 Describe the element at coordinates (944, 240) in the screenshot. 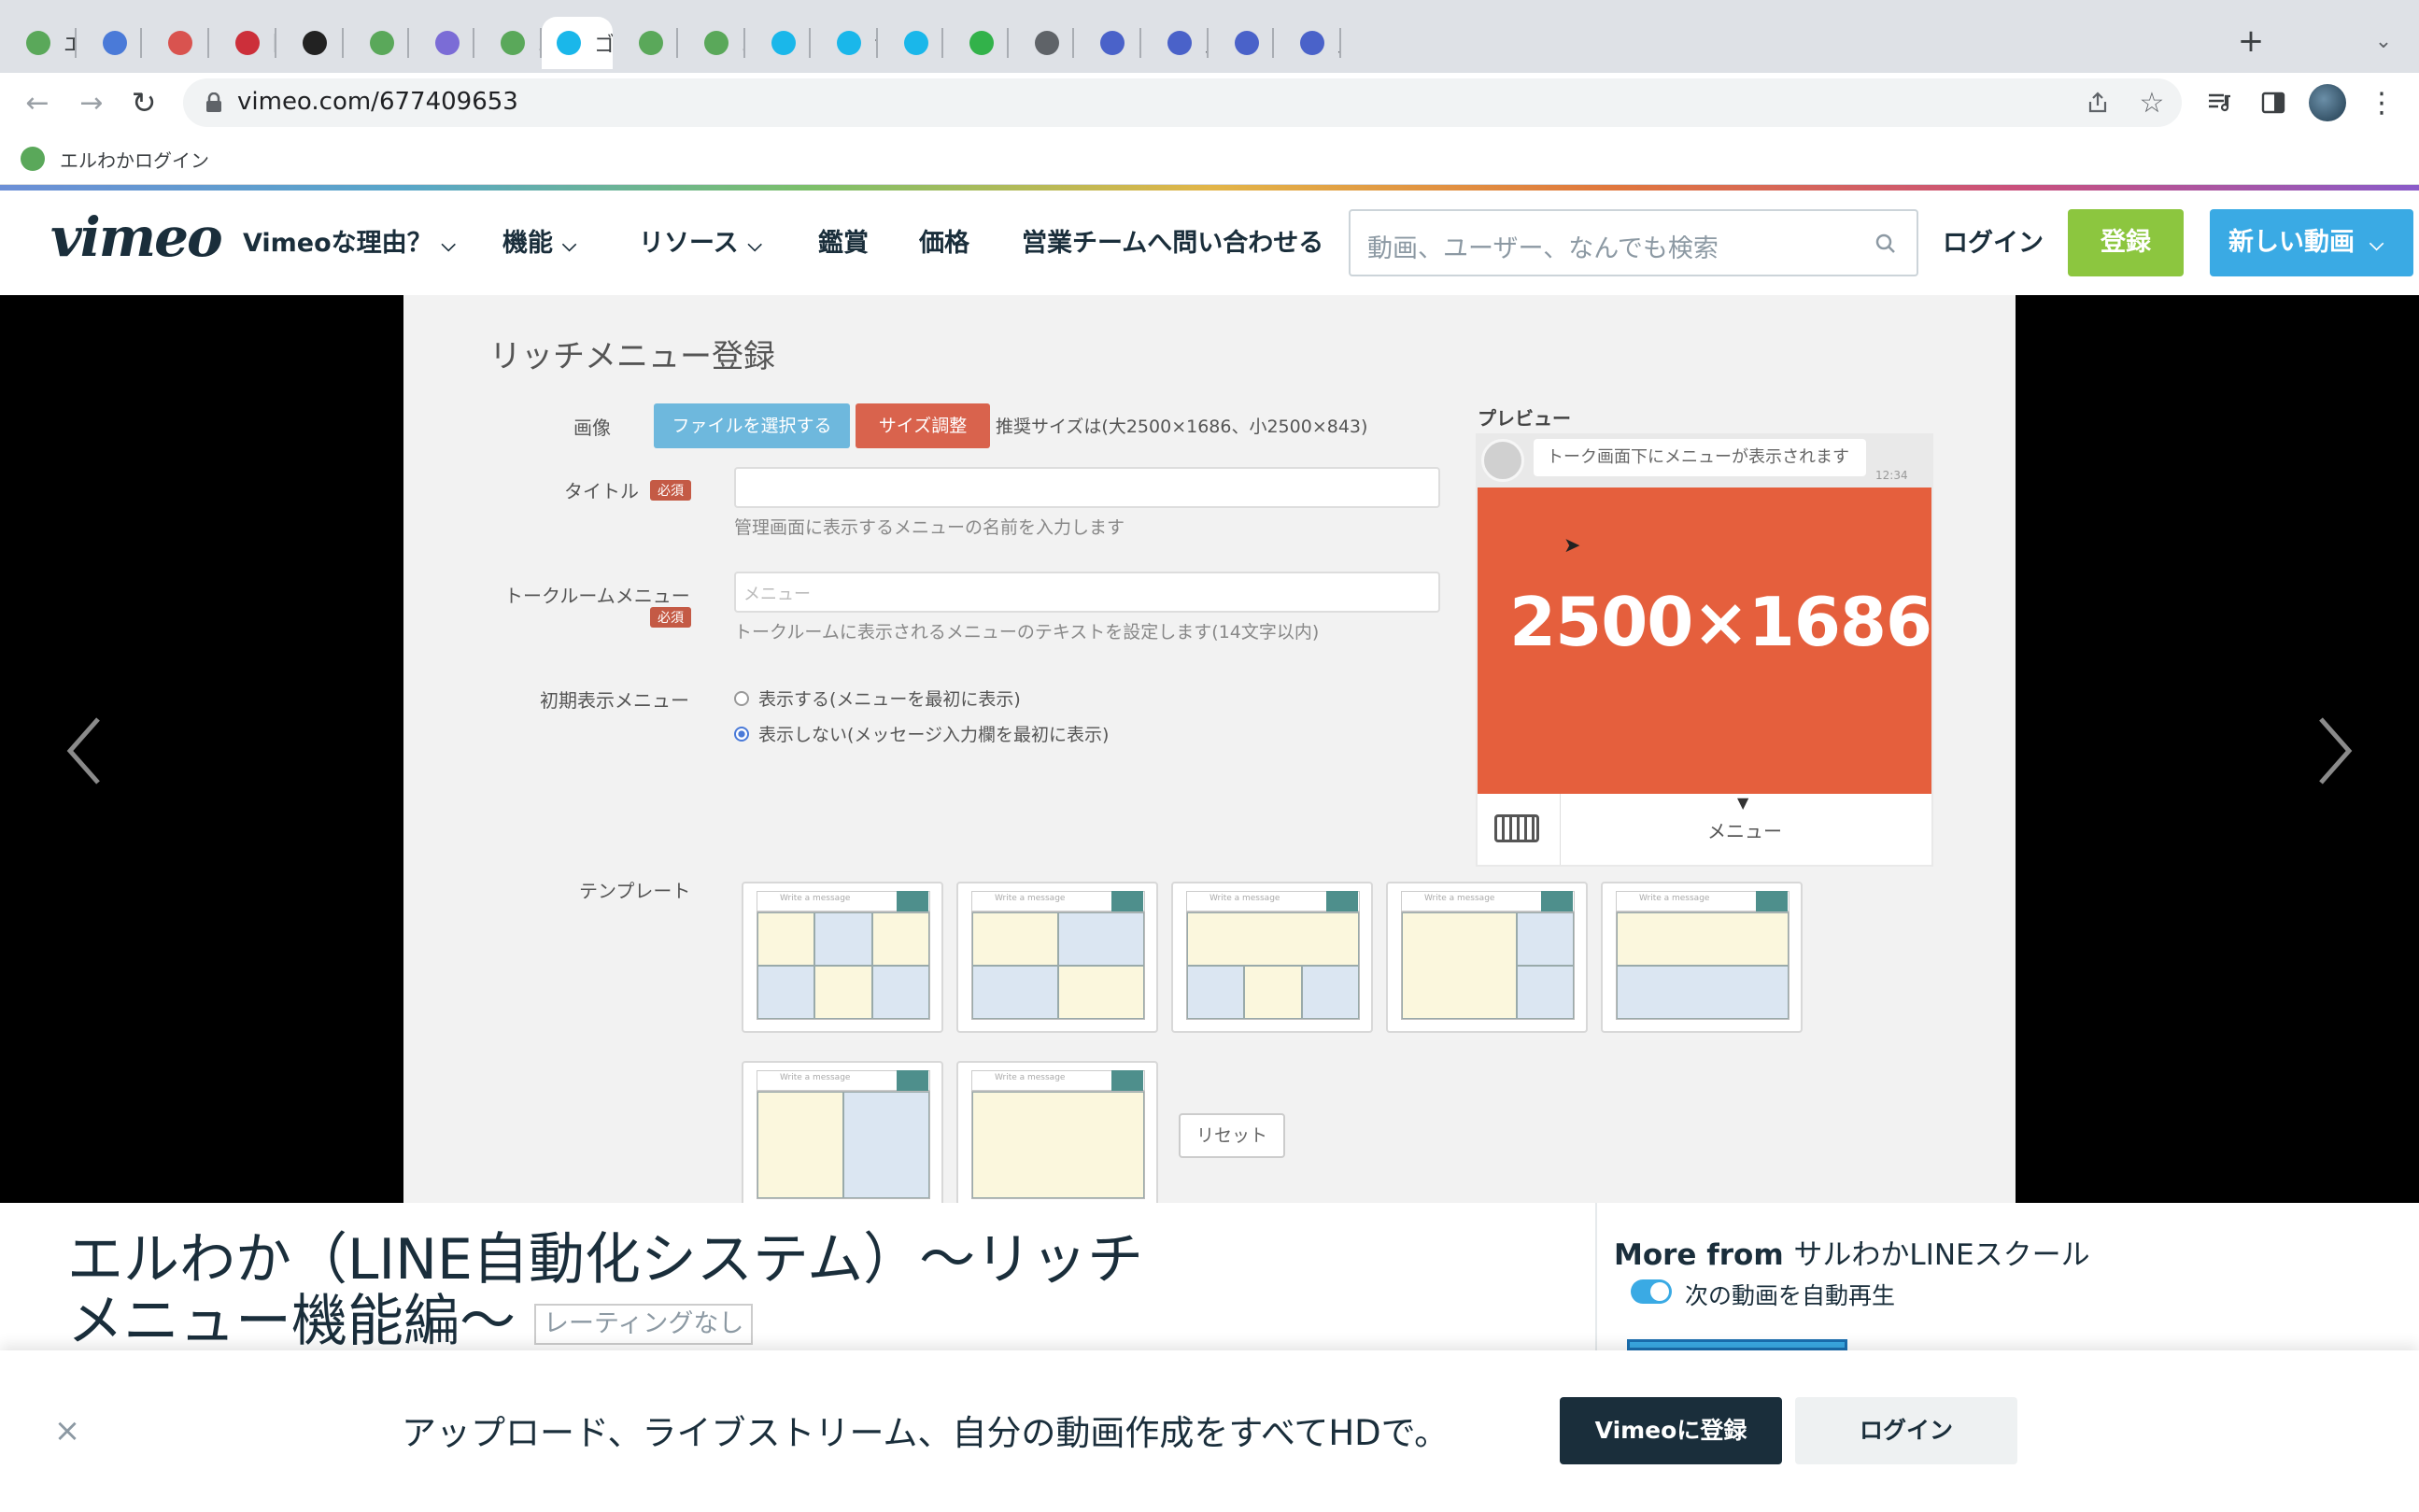

I see `nav-pricing: 価格` at that location.